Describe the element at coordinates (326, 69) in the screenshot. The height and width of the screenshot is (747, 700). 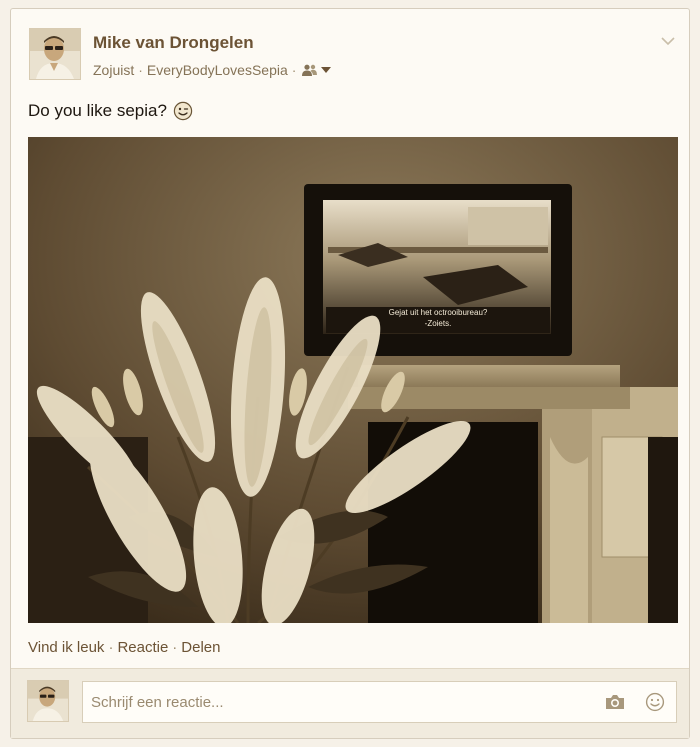
I see `caret-down-icon` at that location.